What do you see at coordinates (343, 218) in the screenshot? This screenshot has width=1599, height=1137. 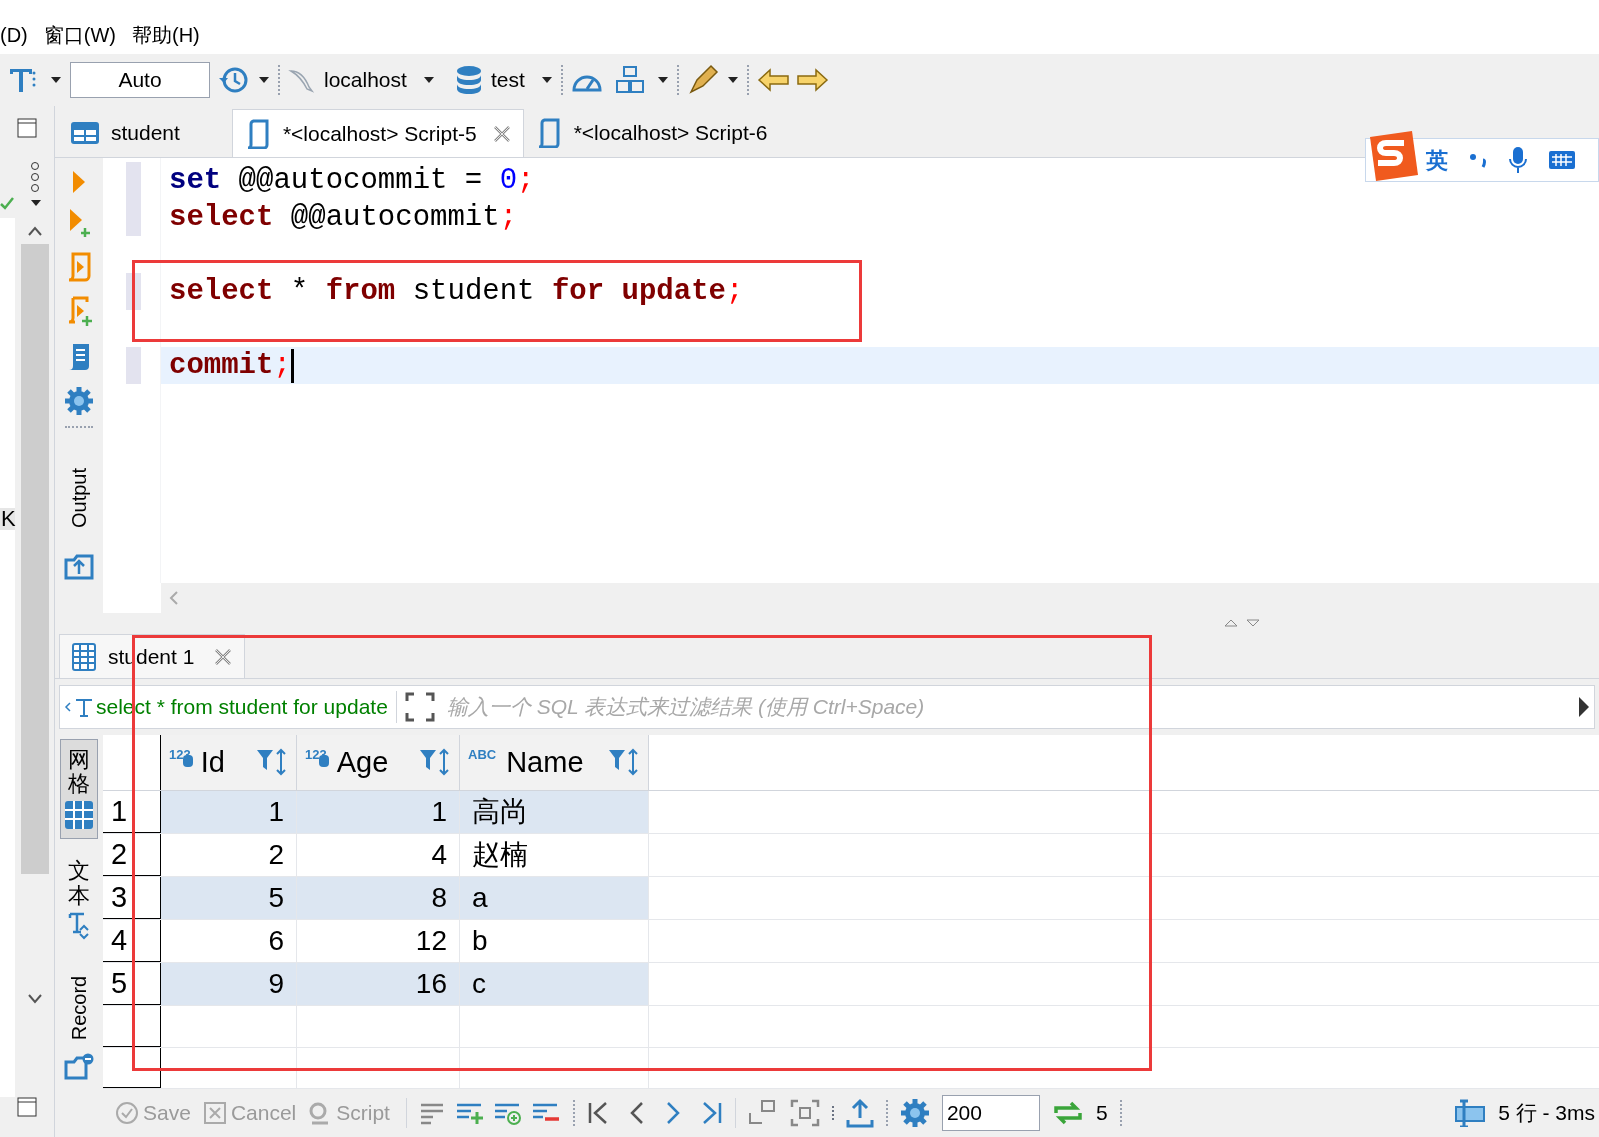 I see `code-line: select @@autocommit;` at bounding box center [343, 218].